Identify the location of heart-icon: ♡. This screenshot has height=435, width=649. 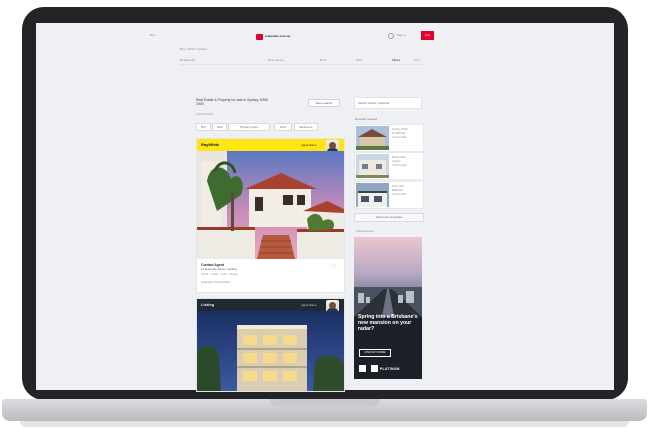
(334, 267).